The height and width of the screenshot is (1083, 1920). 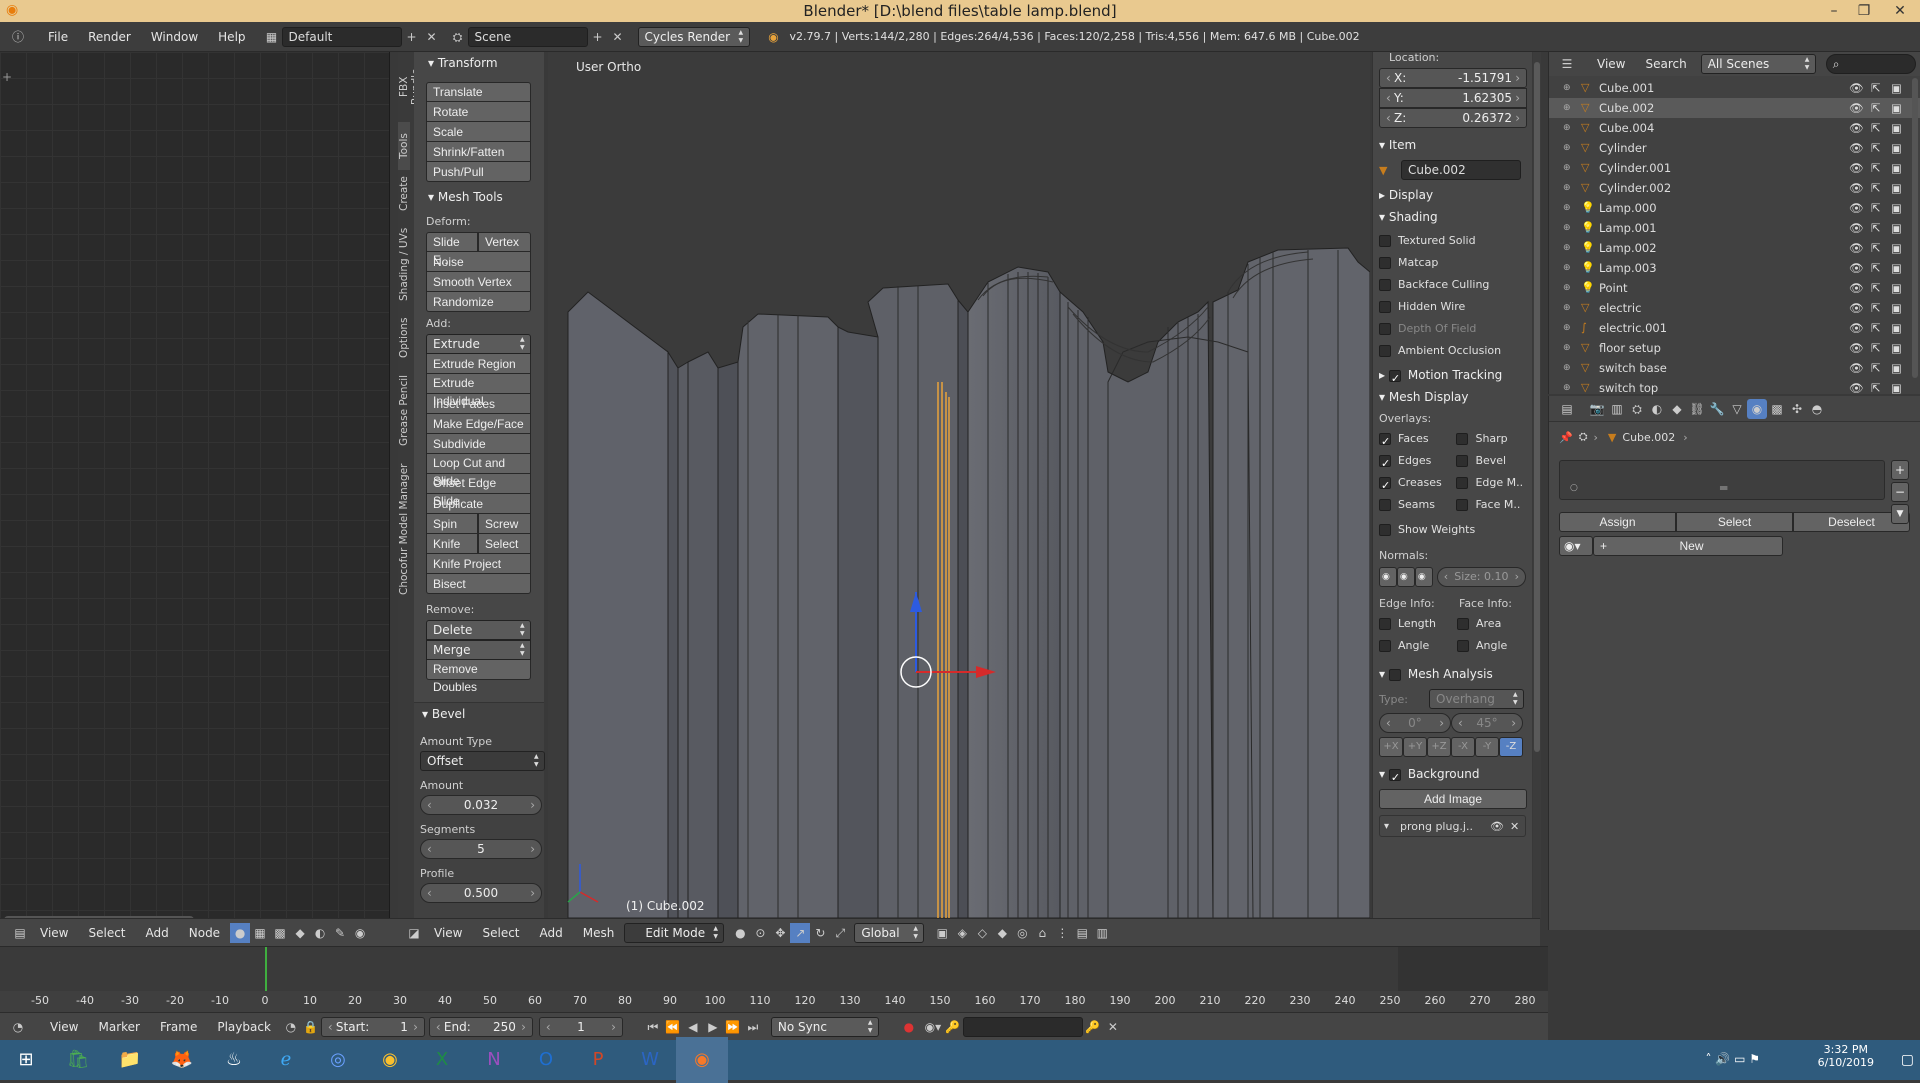 I want to click on outliner-type-icon: ☰, so click(x=1567, y=64).